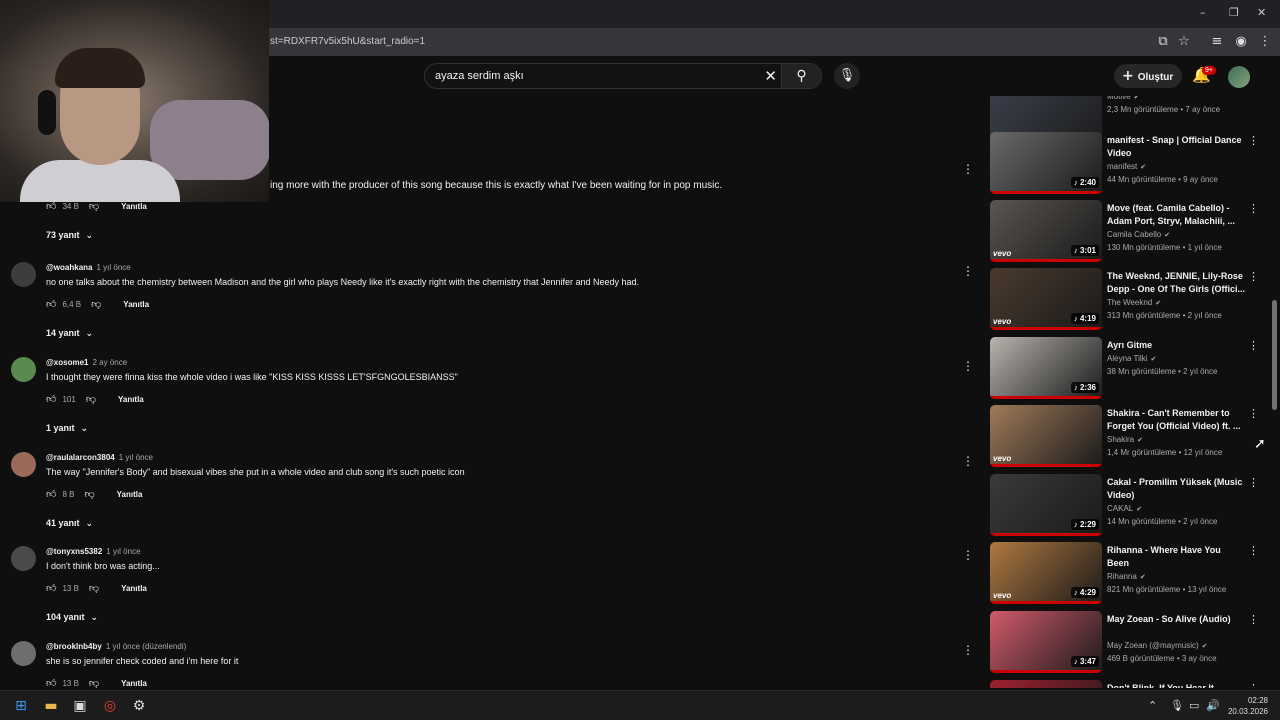 The height and width of the screenshot is (720, 1280). Describe the element at coordinates (1046, 231) in the screenshot. I see `video-thumbnail: vevo ♪ 3:01` at that location.